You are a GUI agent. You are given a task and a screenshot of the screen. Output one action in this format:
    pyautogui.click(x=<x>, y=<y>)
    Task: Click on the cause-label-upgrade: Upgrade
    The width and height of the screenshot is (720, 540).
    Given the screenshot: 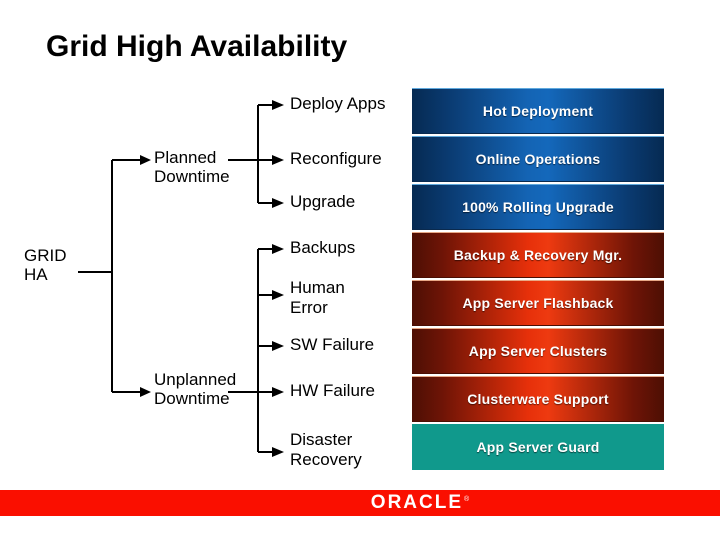 What is the action you would take?
    pyautogui.click(x=323, y=201)
    